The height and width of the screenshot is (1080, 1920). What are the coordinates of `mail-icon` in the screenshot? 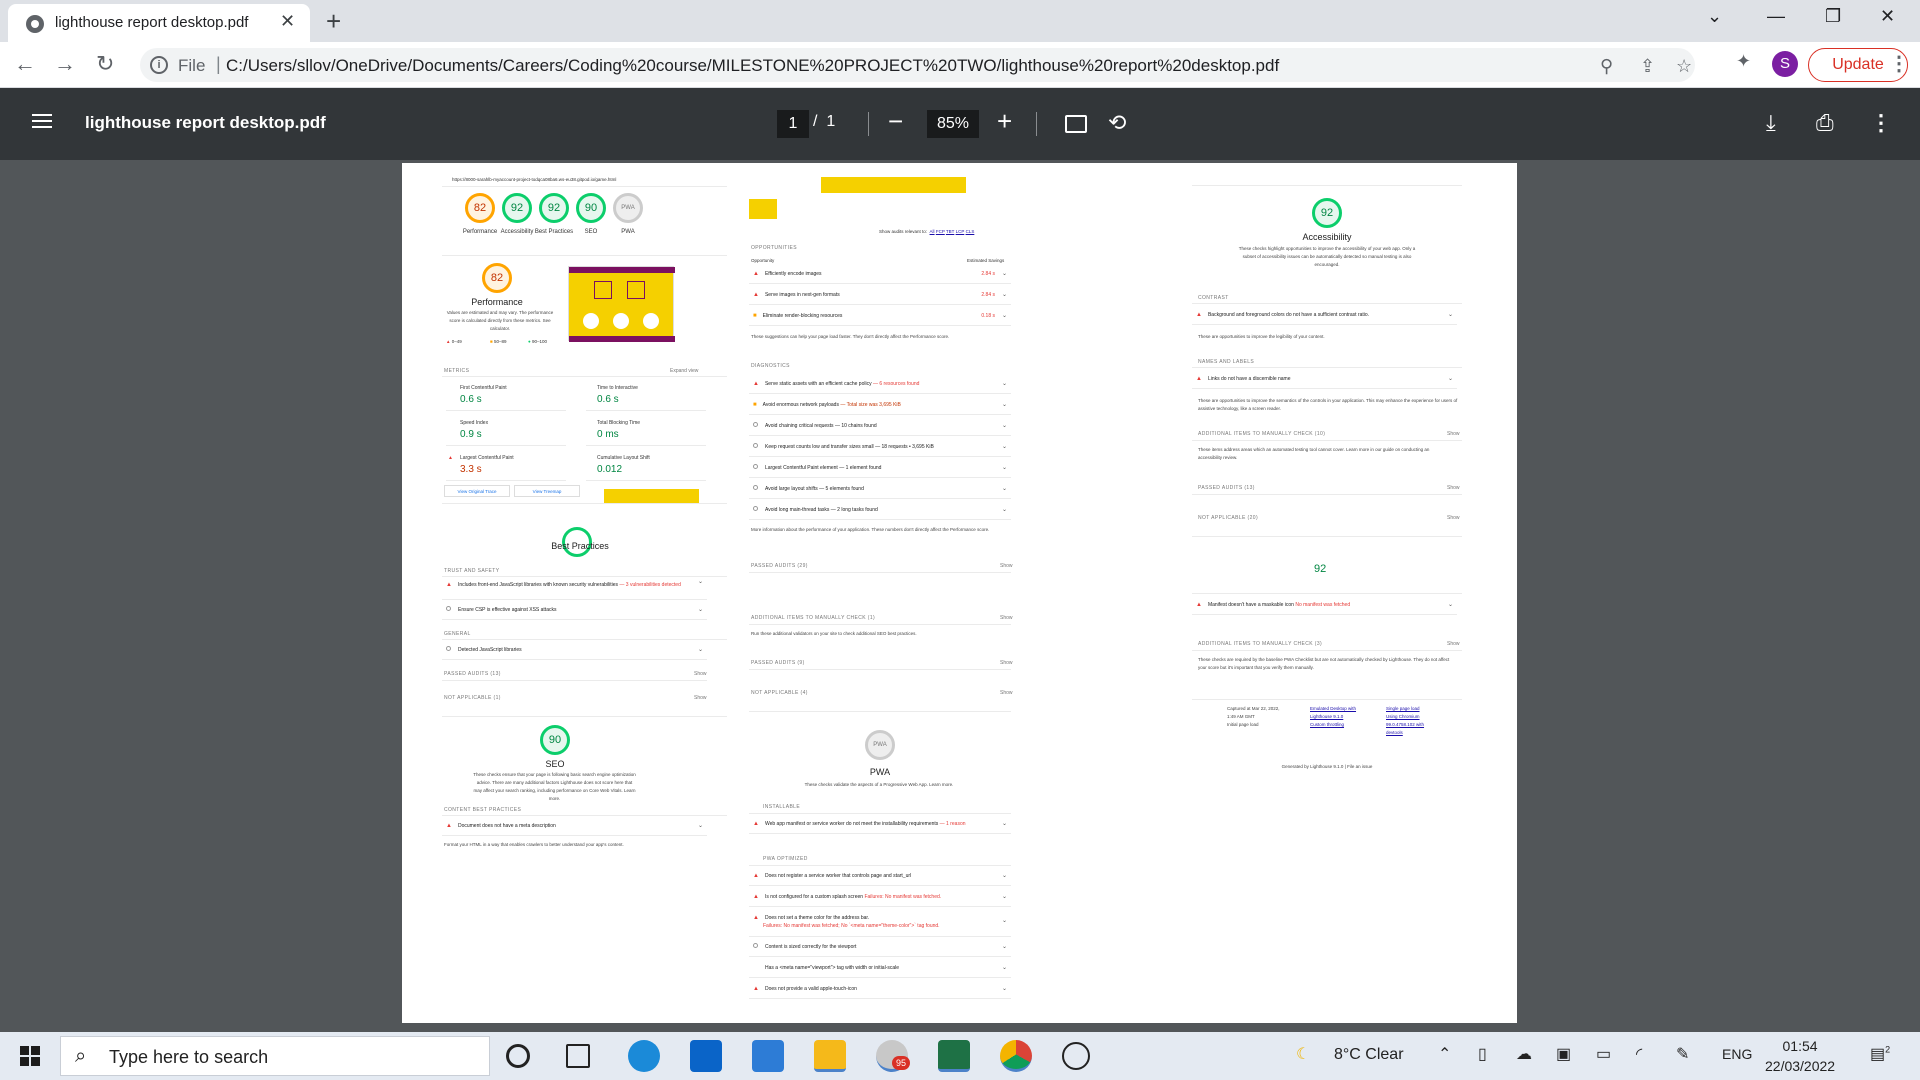 It's located at (706, 1056).